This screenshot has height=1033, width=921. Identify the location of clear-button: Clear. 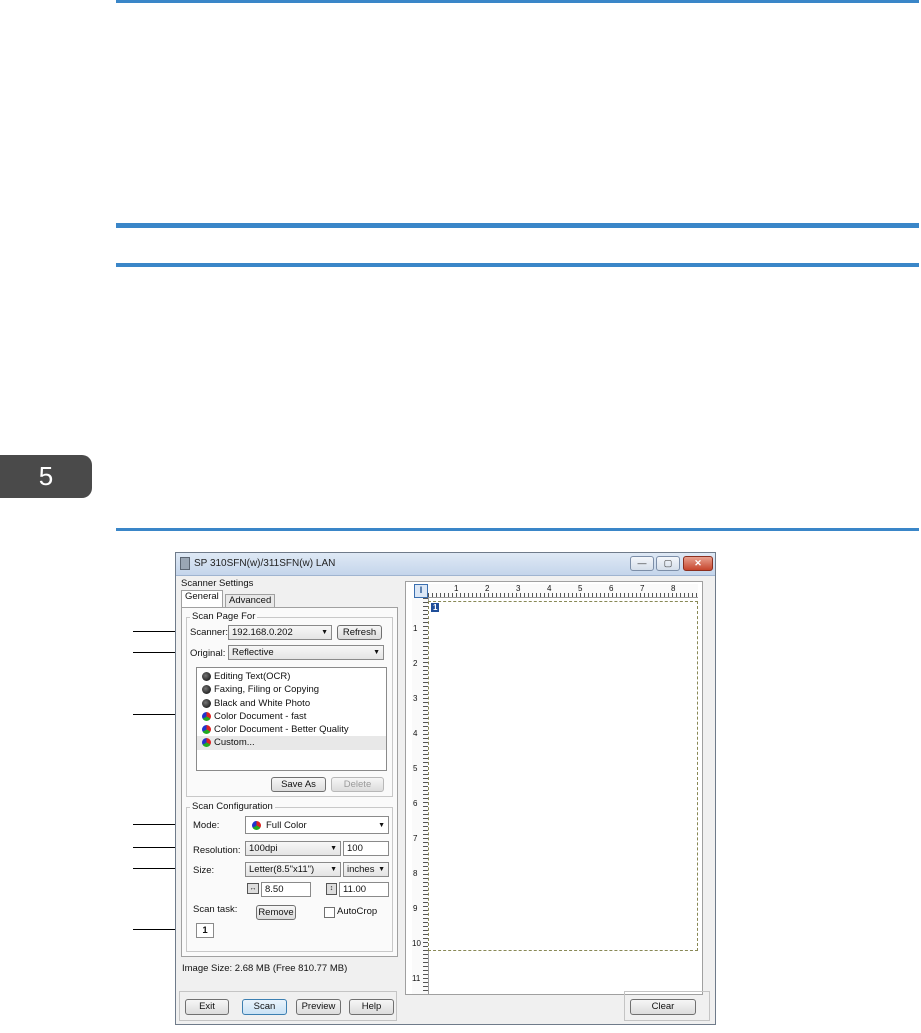
(663, 1007).